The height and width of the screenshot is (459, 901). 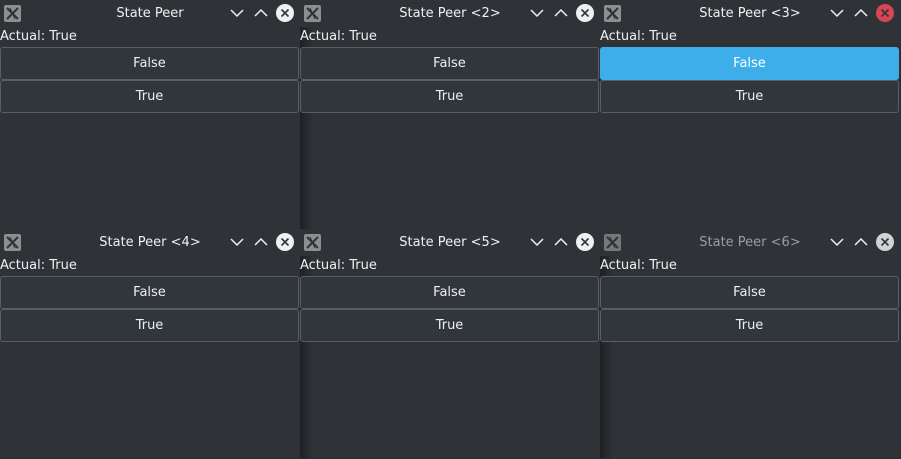 I want to click on titlebar: State Peer <3>, so click(x=750, y=13).